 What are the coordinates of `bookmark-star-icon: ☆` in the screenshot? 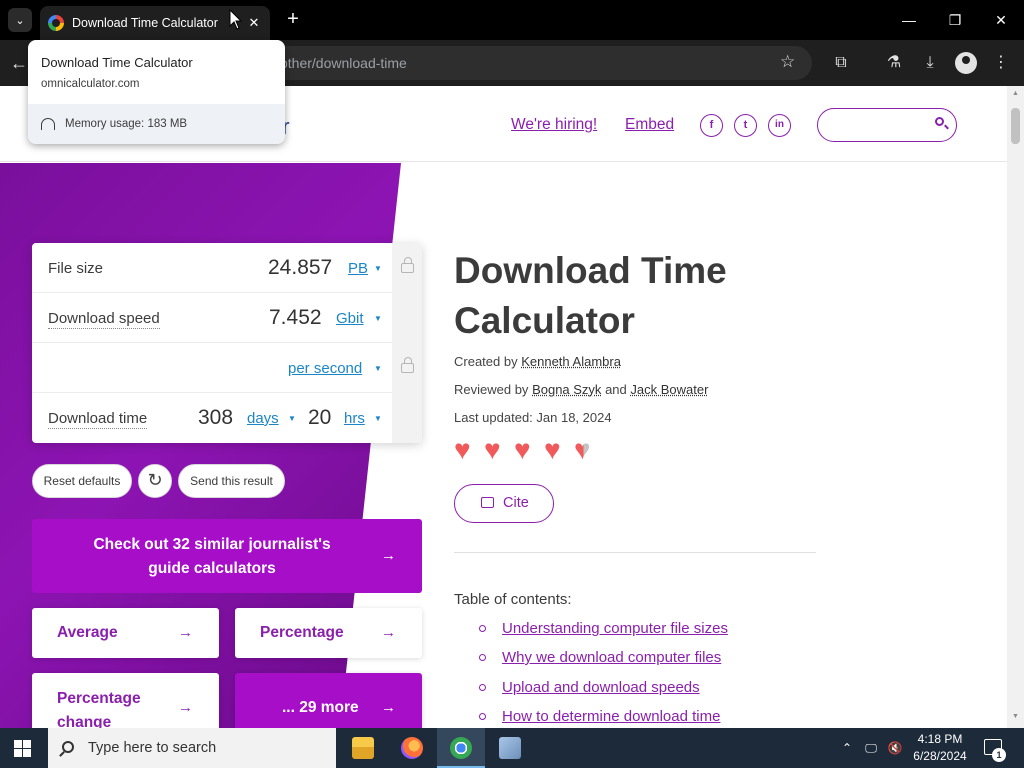 It's located at (787, 62).